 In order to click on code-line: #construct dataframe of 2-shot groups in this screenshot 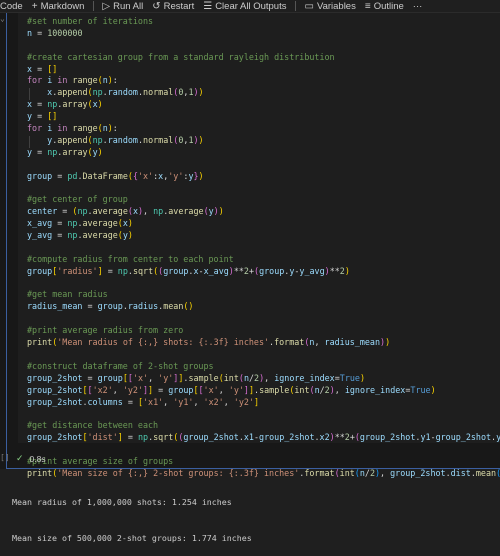, I will do `click(263, 367)`.